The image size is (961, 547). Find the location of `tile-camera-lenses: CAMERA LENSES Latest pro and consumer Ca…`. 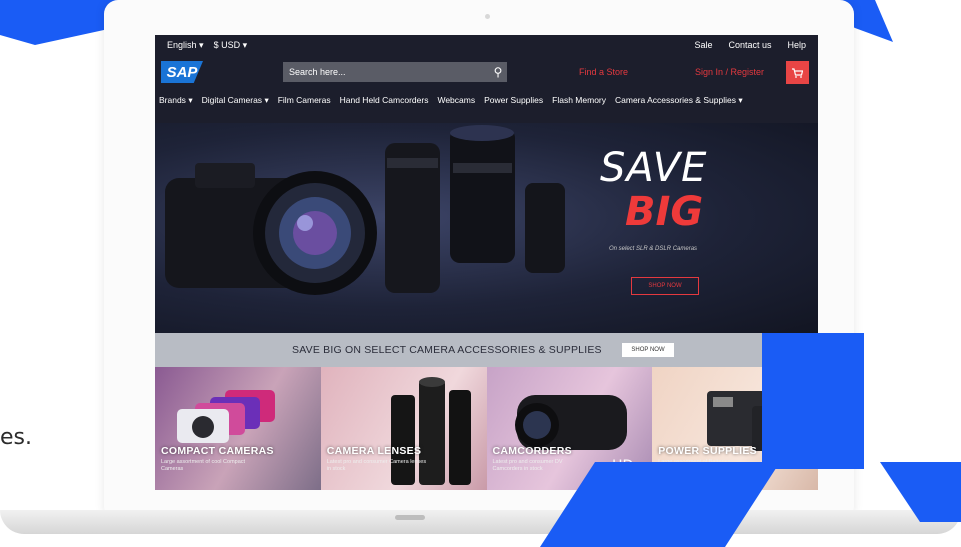

tile-camera-lenses: CAMERA LENSES Latest pro and consumer Ca… is located at coordinates (403, 428).